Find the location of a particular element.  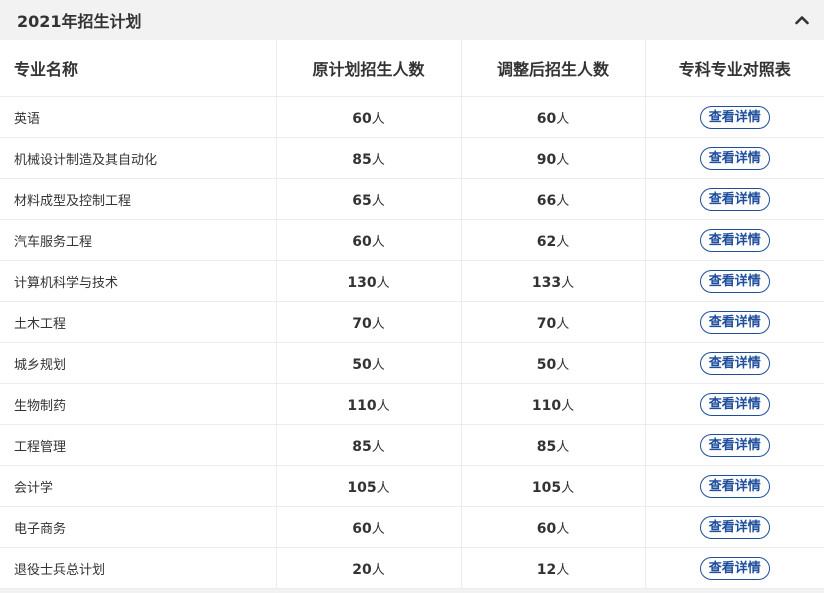

table-row: 汽车服务工程 60人 62人 查看详情 is located at coordinates (412, 240).